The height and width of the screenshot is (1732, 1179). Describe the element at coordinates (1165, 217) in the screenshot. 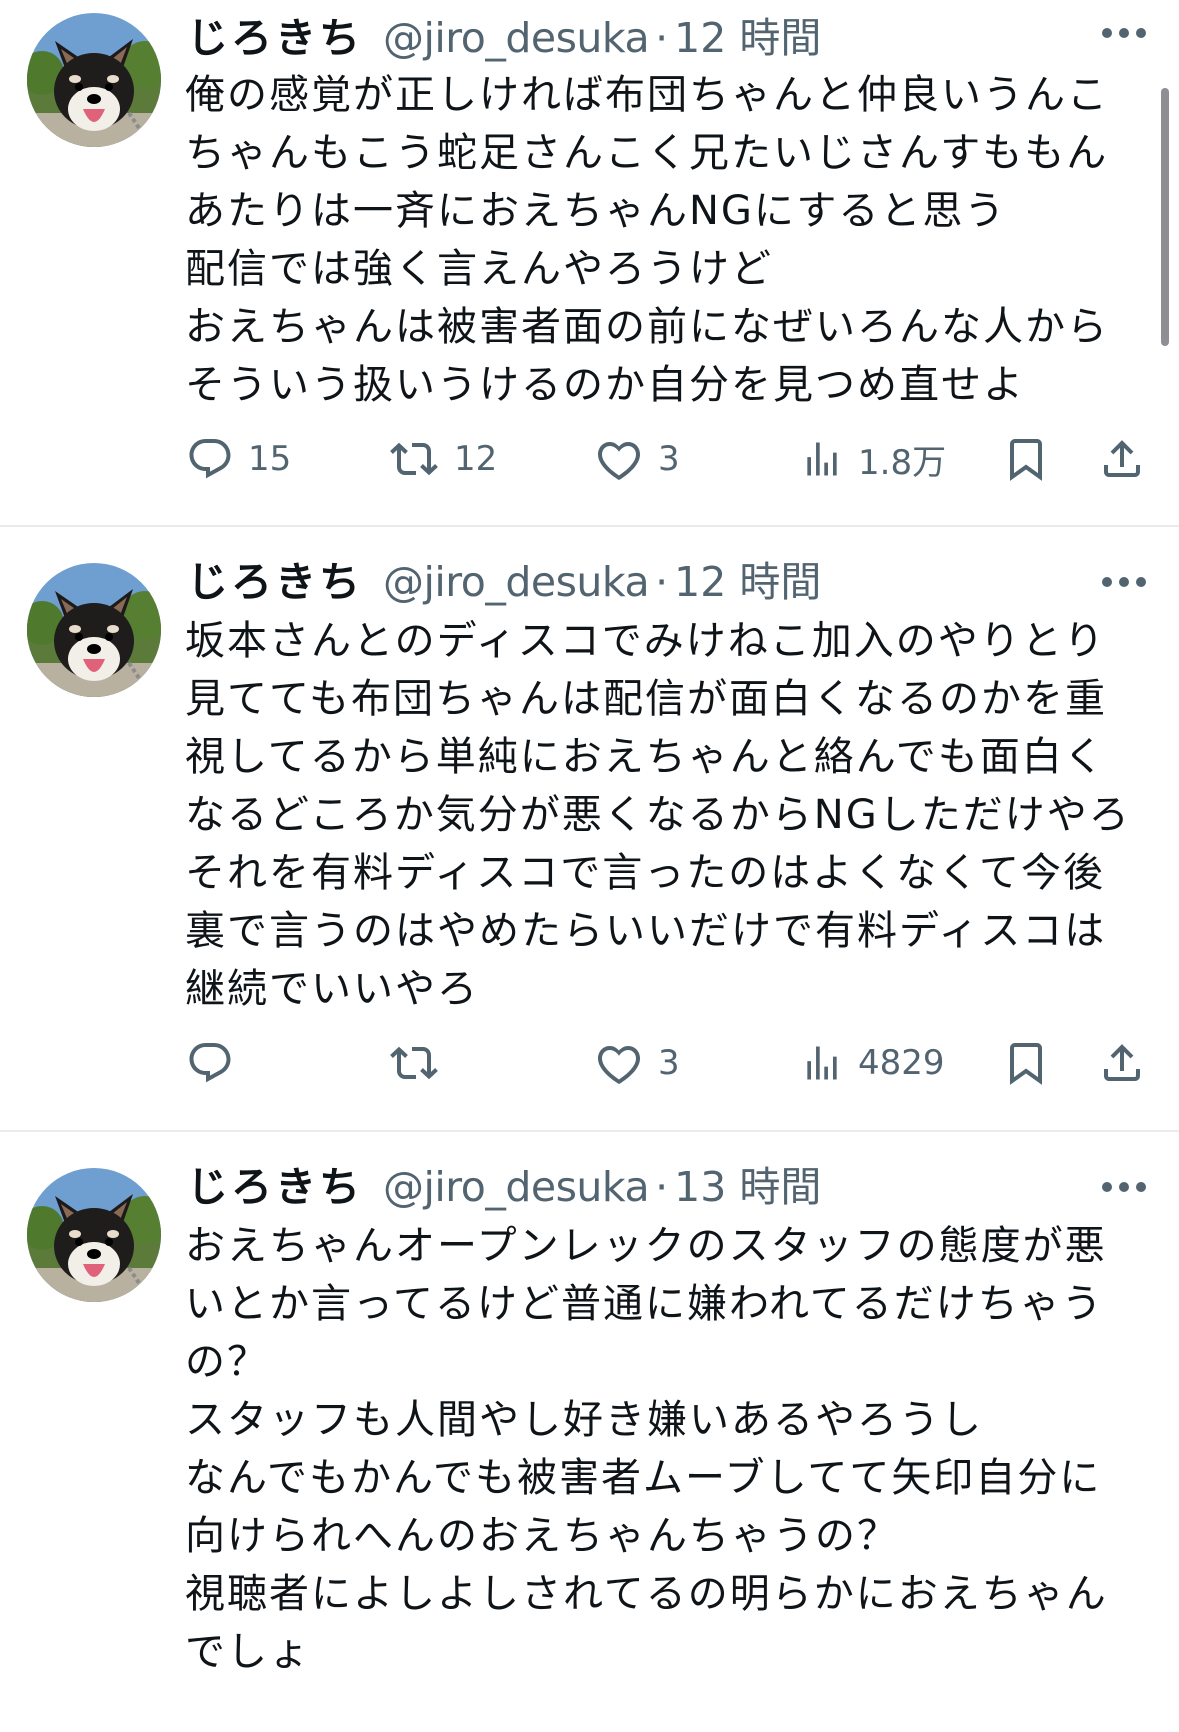

I see `scrollbar` at that location.